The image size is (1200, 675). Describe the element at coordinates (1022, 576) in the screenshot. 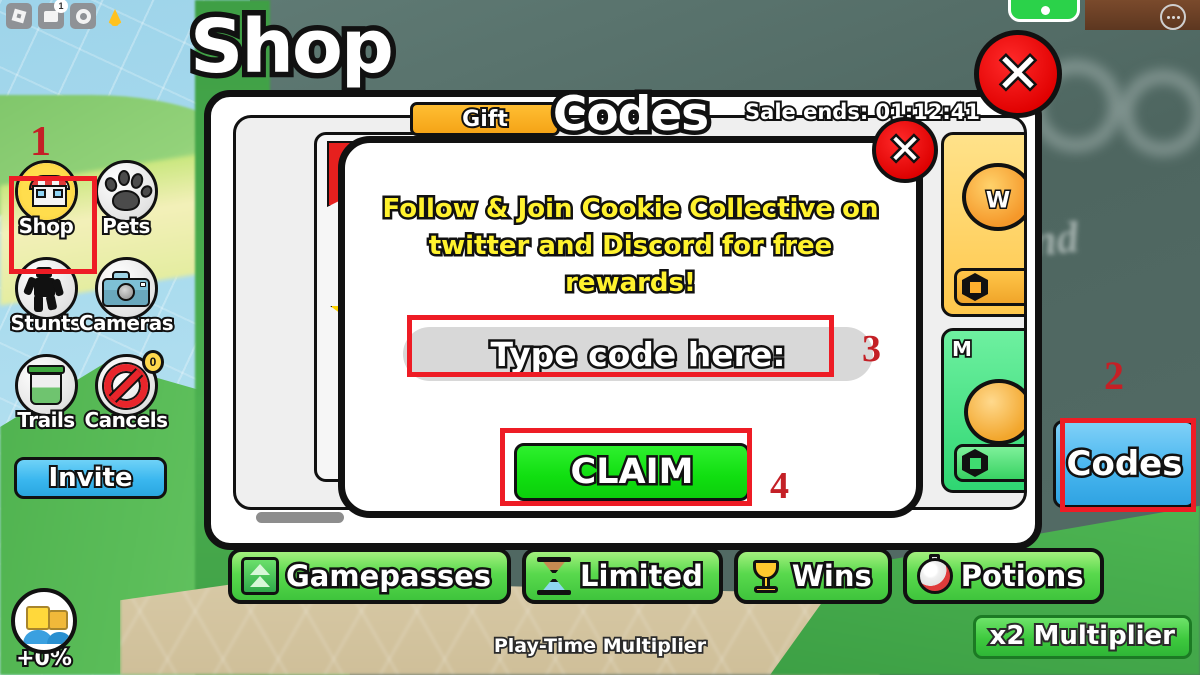

I see `tab-label: Potions` at that location.